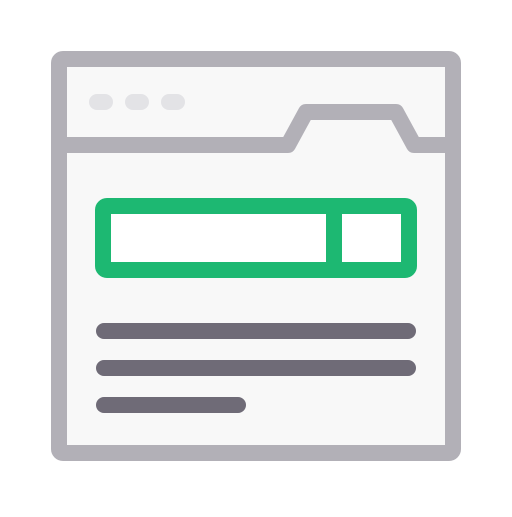  What do you see at coordinates (256, 238) in the screenshot?
I see `search-bar` at bounding box center [256, 238].